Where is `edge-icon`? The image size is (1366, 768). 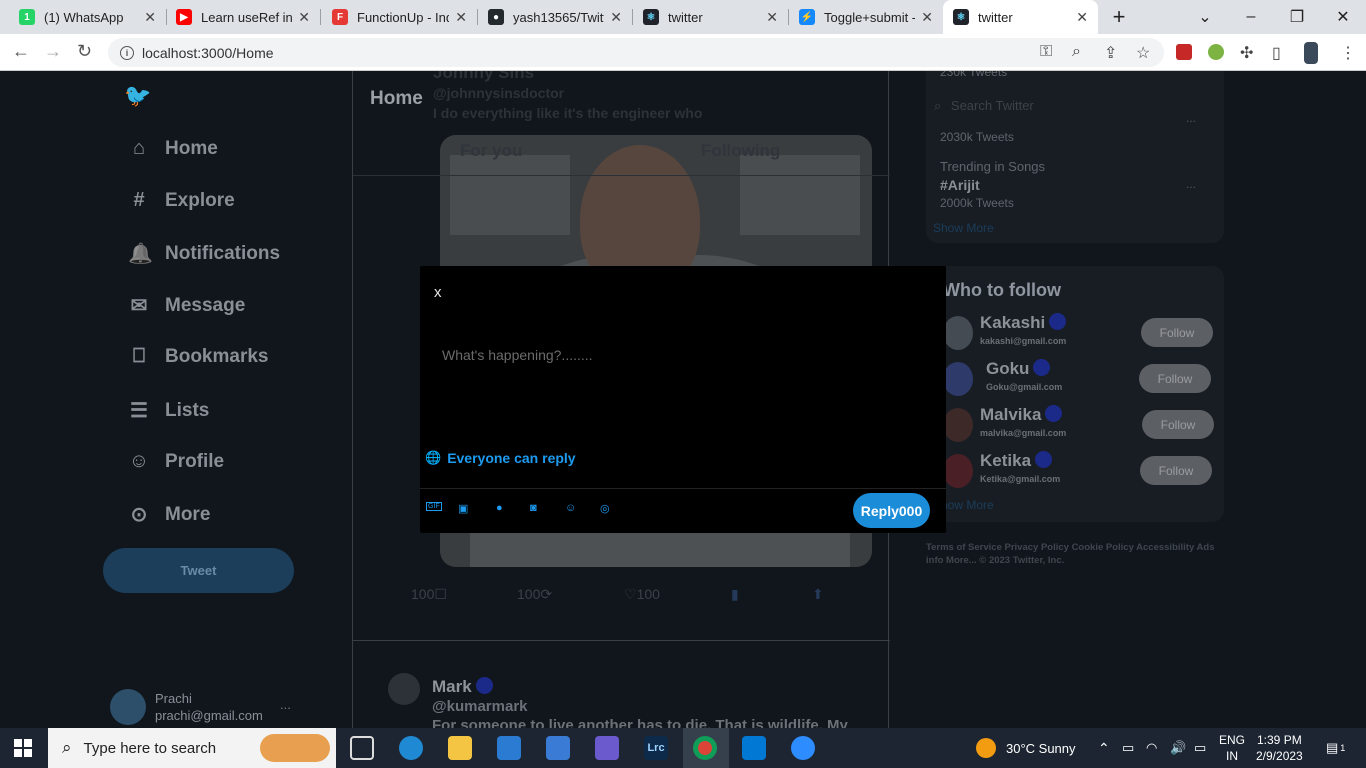
edge-icon is located at coordinates (411, 748).